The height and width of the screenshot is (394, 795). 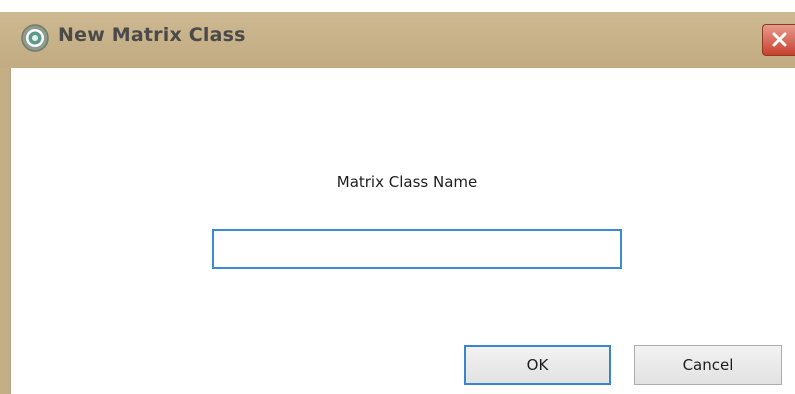 I want to click on matrix-class-name-input, so click(x=417, y=249).